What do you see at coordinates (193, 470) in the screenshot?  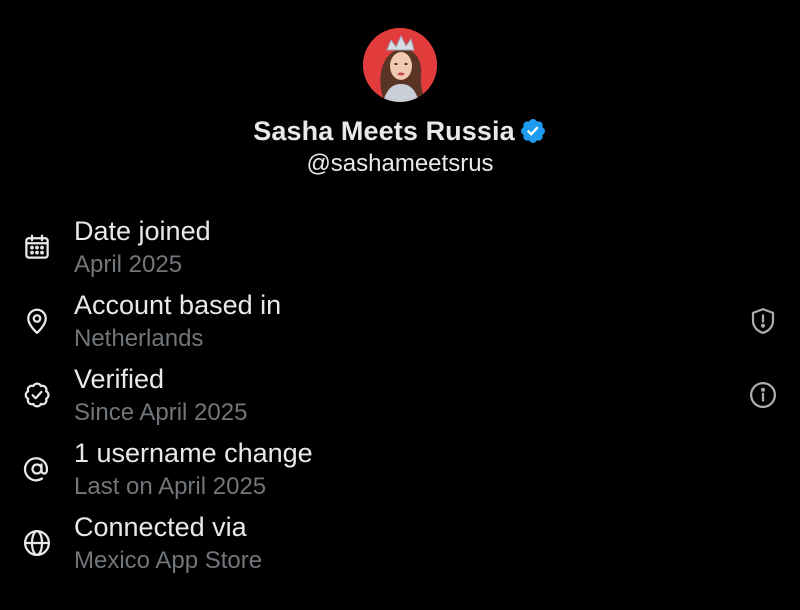 I see `row-text: 1 username change Last on April 2025` at bounding box center [193, 470].